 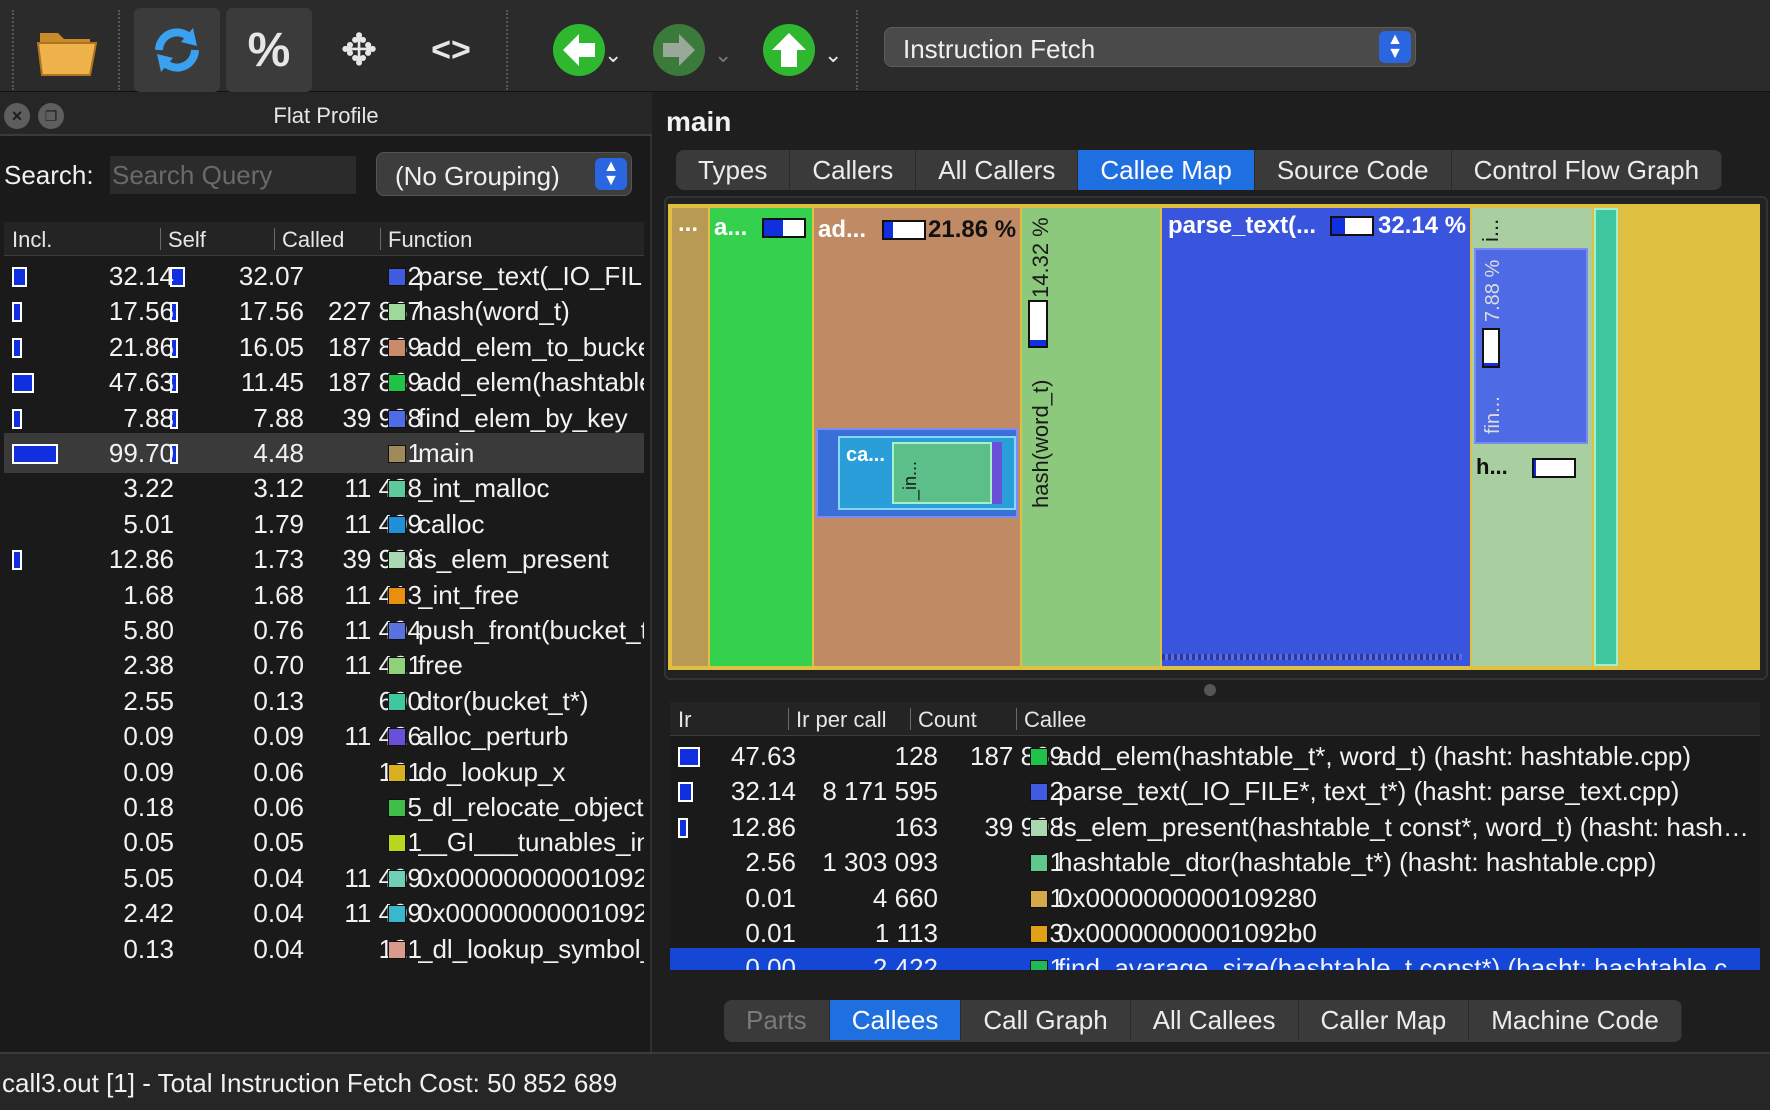 What do you see at coordinates (324, 524) in the screenshot?
I see `table-row: 5.01 1.79 11 409 calloc` at bounding box center [324, 524].